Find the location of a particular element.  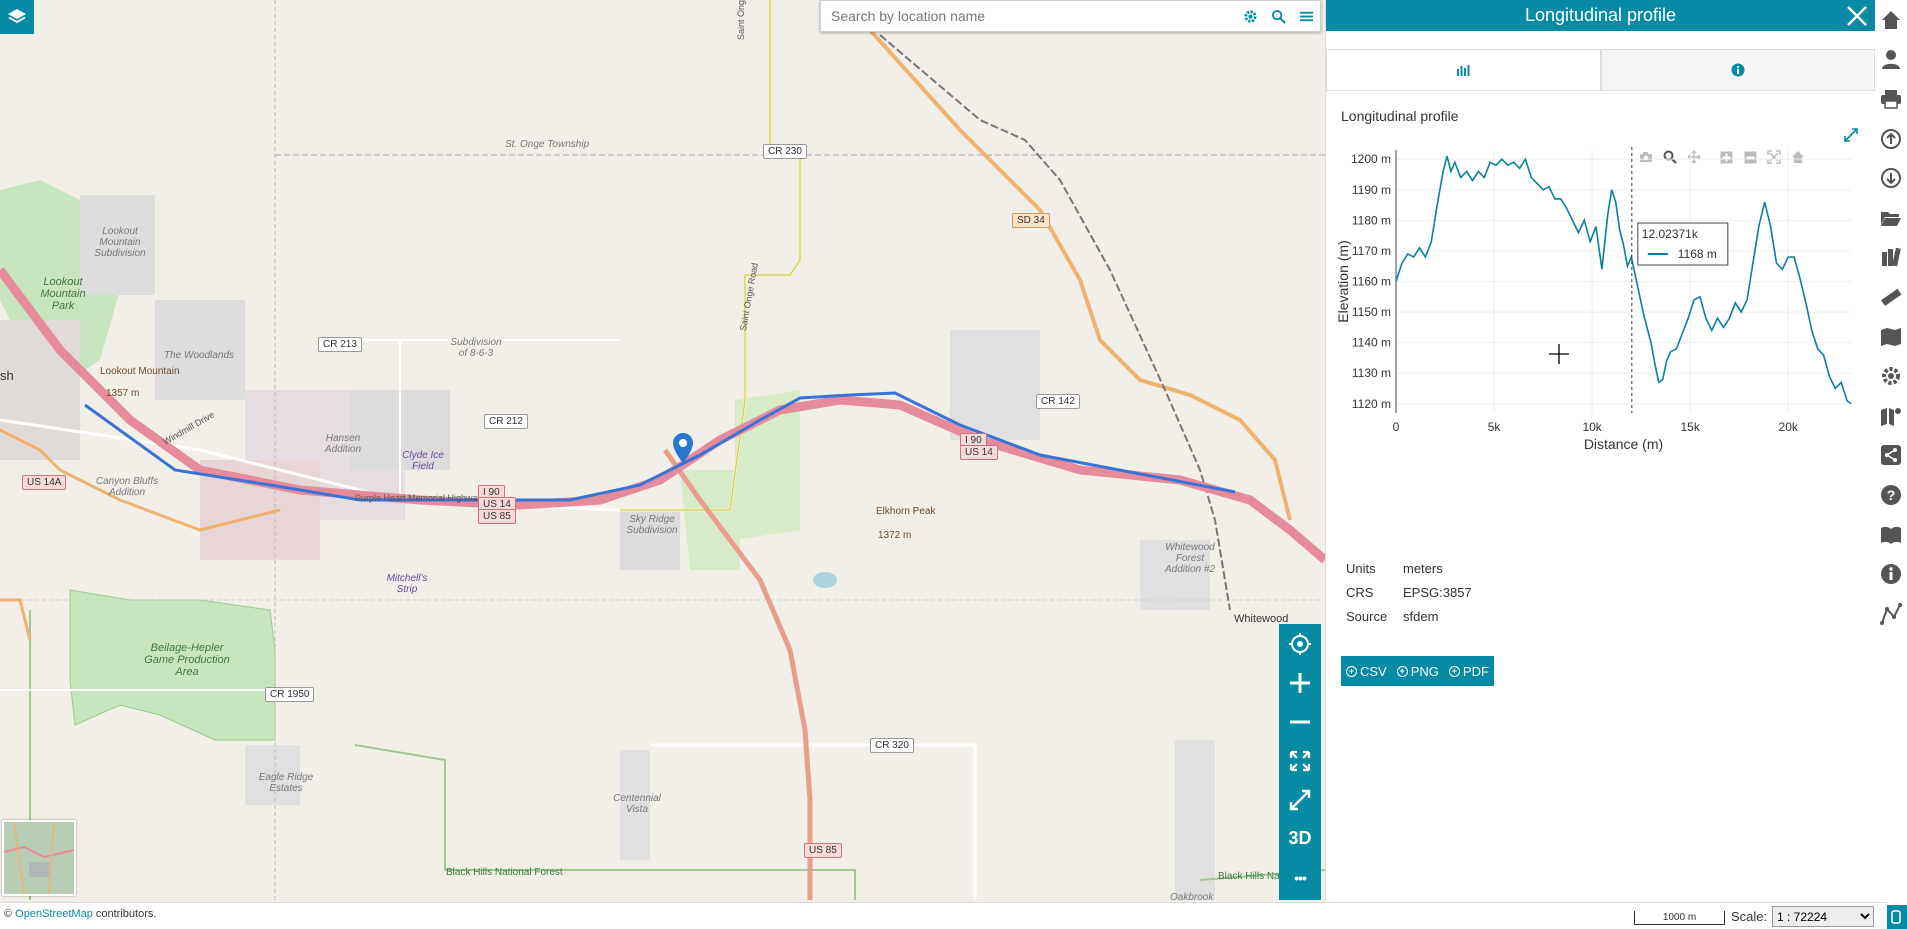

panel-tabs is located at coordinates (1600, 70).